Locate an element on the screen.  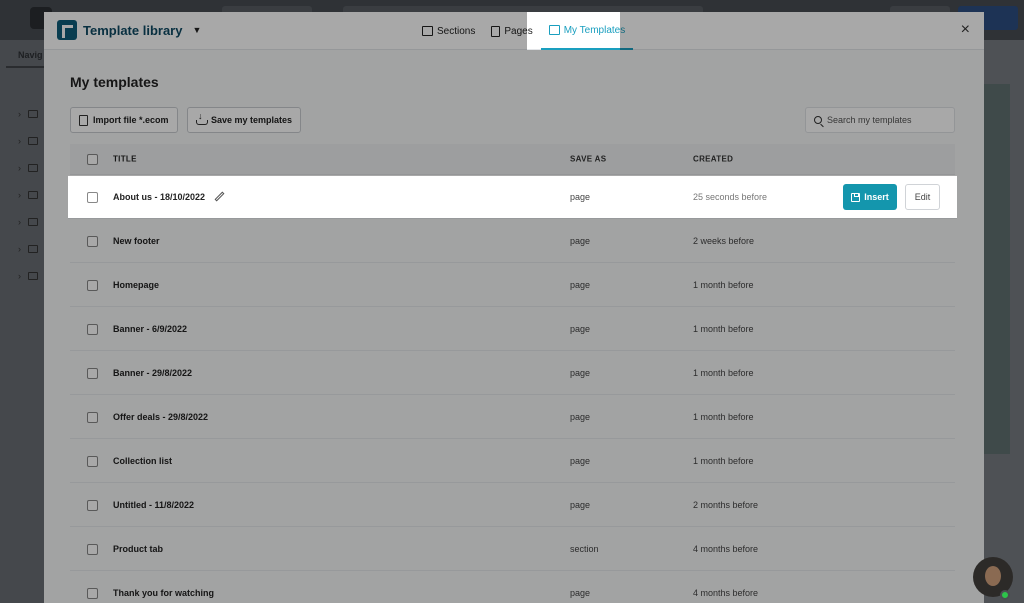
template-library-dropdown: Template library ▼ is located at coordinates (129, 30).